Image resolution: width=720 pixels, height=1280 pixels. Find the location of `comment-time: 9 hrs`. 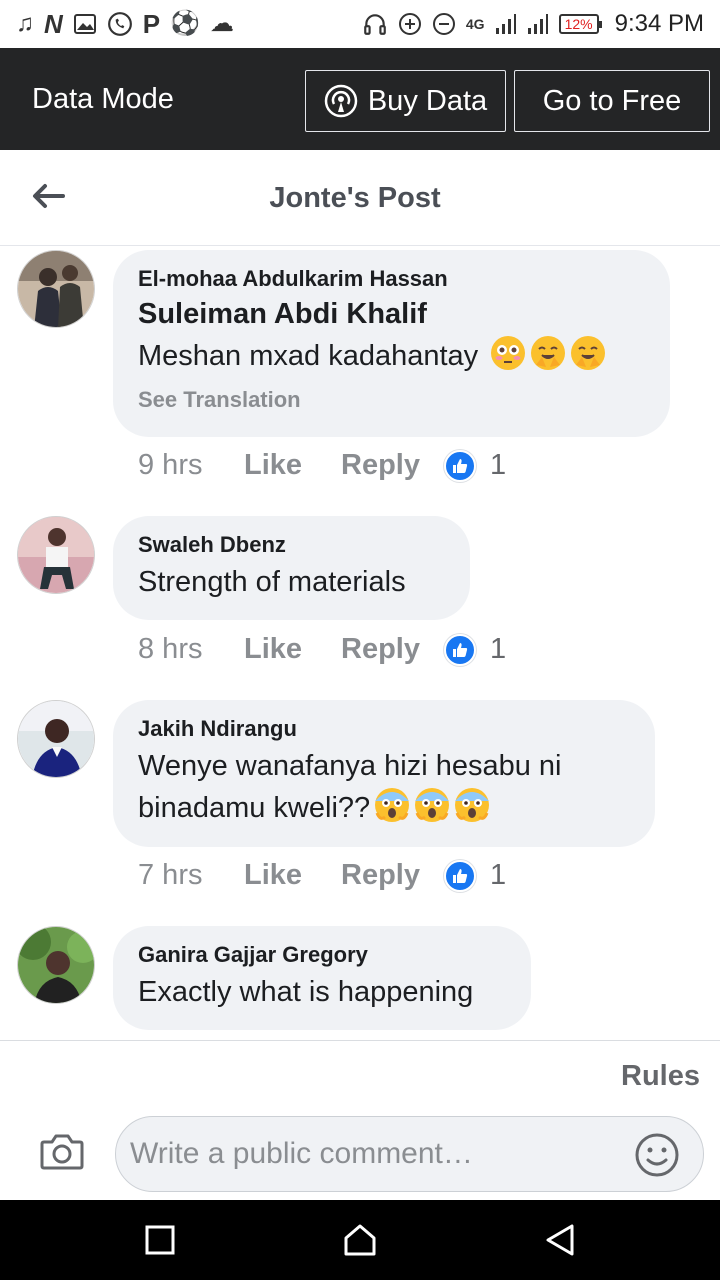

comment-time: 9 hrs is located at coordinates (170, 465).